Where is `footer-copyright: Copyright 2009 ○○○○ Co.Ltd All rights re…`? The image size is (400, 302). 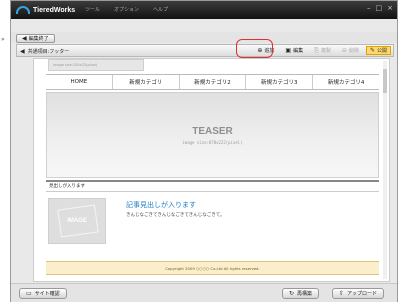 footer-copyright: Copyright 2009 ○○○○ Co.Ltd All rights re… is located at coordinates (212, 268).